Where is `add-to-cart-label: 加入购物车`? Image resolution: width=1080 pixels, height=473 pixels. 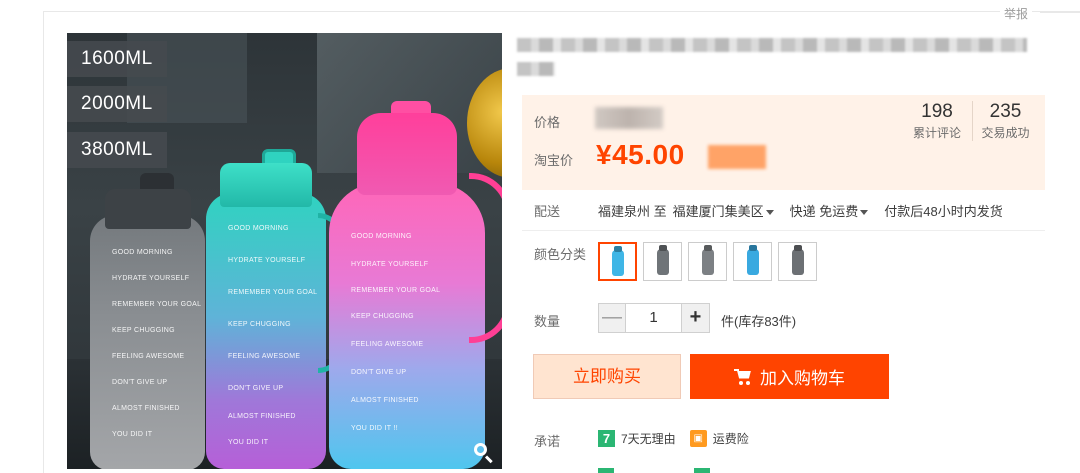
add-to-cart-label: 加入购物车 is located at coordinates (802, 378).